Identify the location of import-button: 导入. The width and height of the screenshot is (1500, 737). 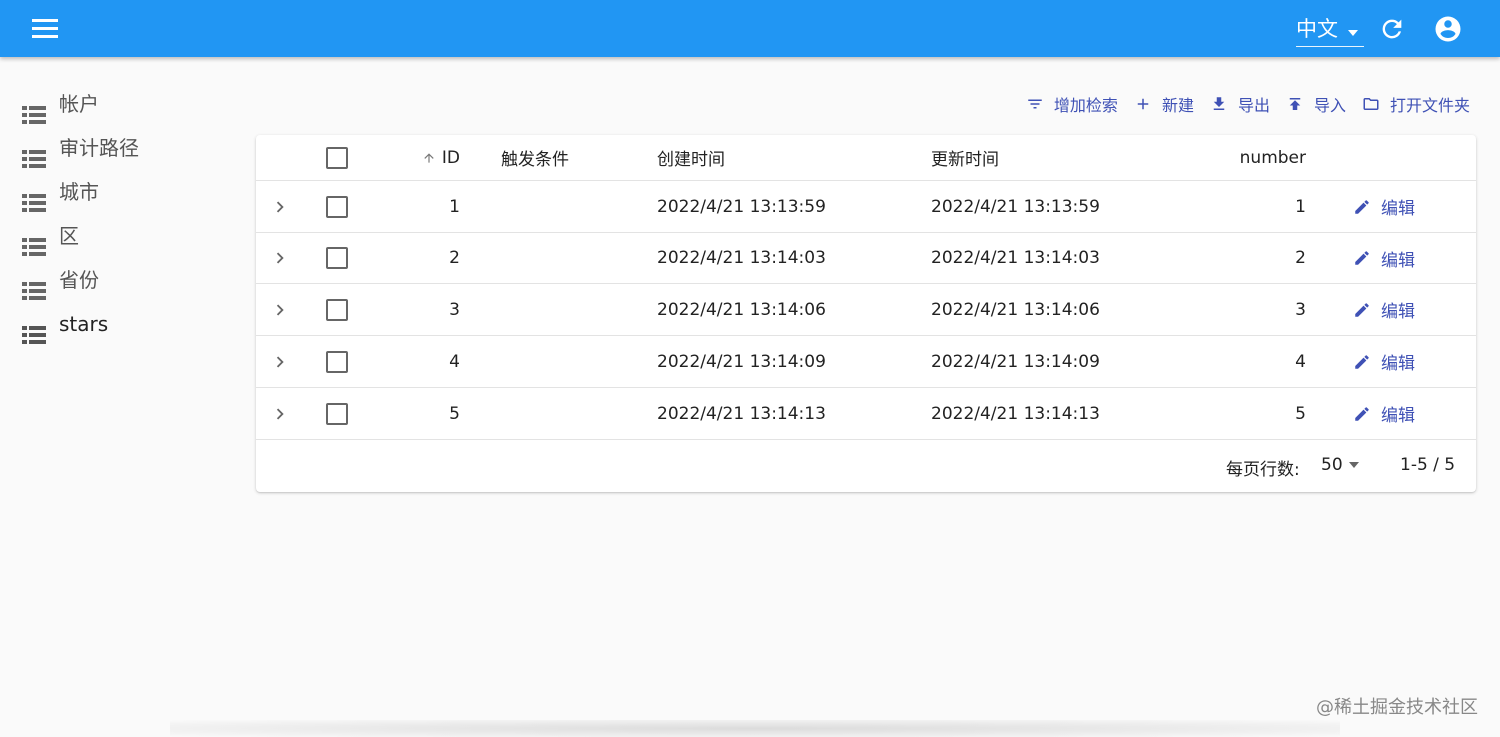
(1316, 104).